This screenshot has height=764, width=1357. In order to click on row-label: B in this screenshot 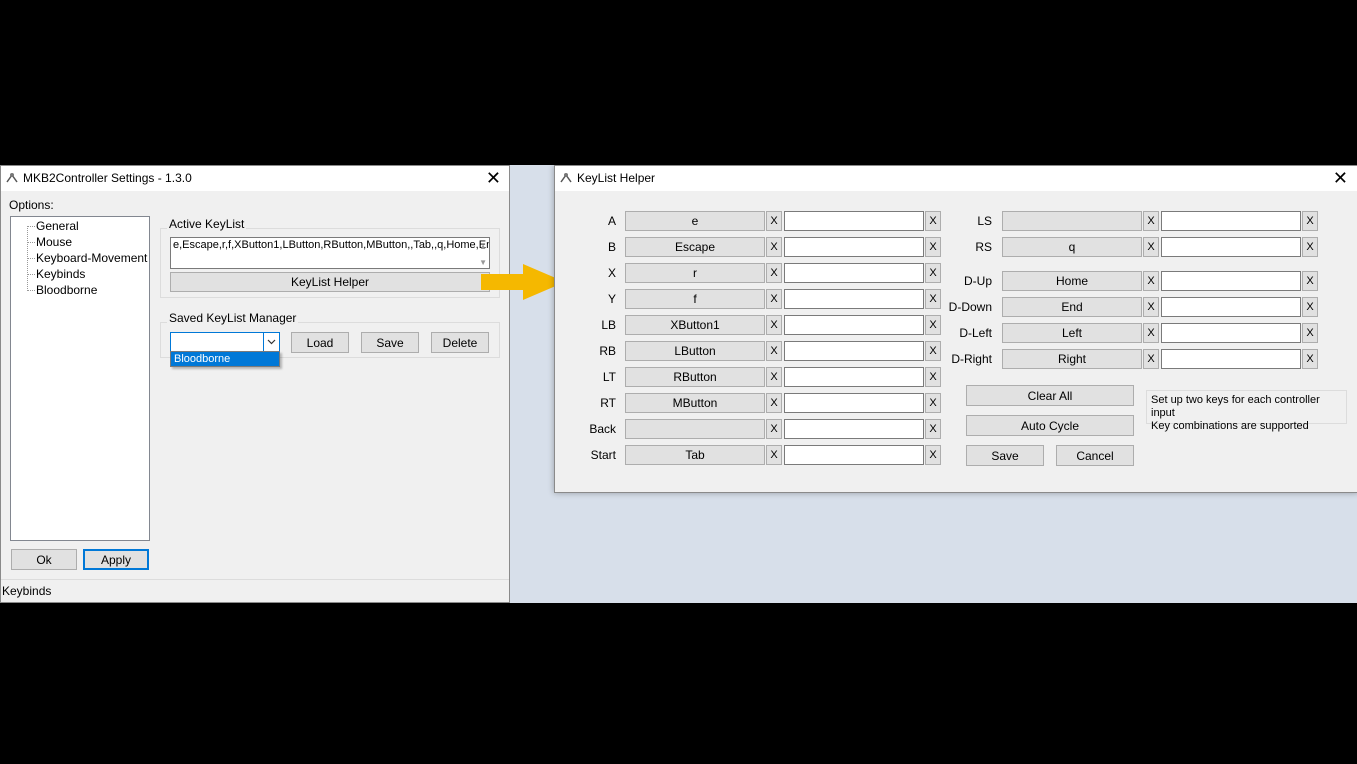, I will do `click(611, 247)`.